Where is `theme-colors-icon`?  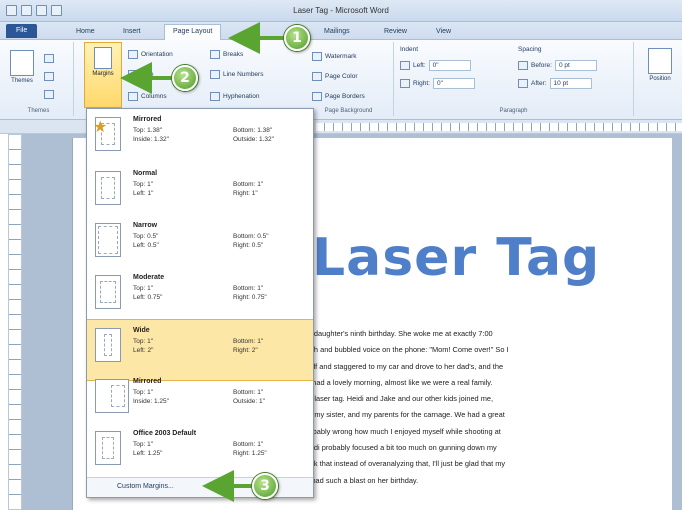 theme-colors-icon is located at coordinates (49, 58).